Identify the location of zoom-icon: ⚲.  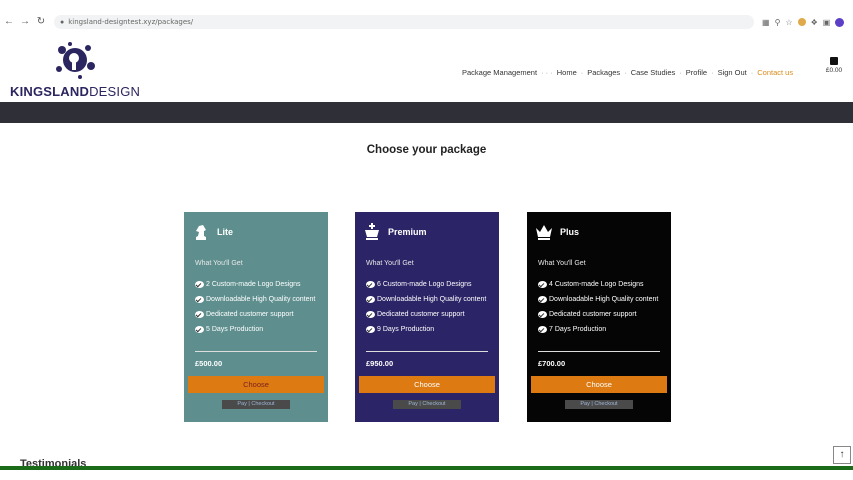
(778, 22).